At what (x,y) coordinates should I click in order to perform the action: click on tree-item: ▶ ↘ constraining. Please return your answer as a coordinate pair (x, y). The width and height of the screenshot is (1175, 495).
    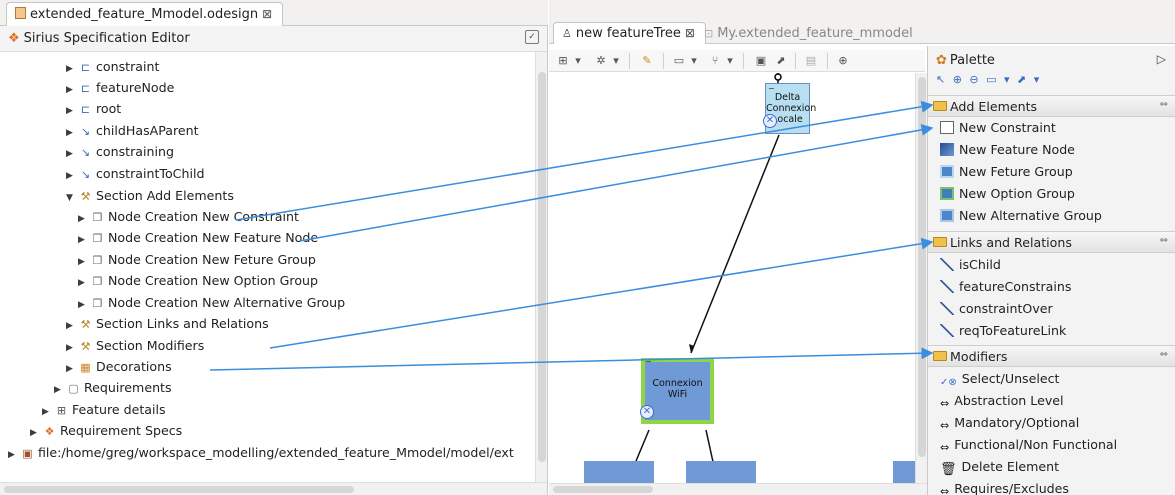
    Looking at the image, I should click on (120, 151).